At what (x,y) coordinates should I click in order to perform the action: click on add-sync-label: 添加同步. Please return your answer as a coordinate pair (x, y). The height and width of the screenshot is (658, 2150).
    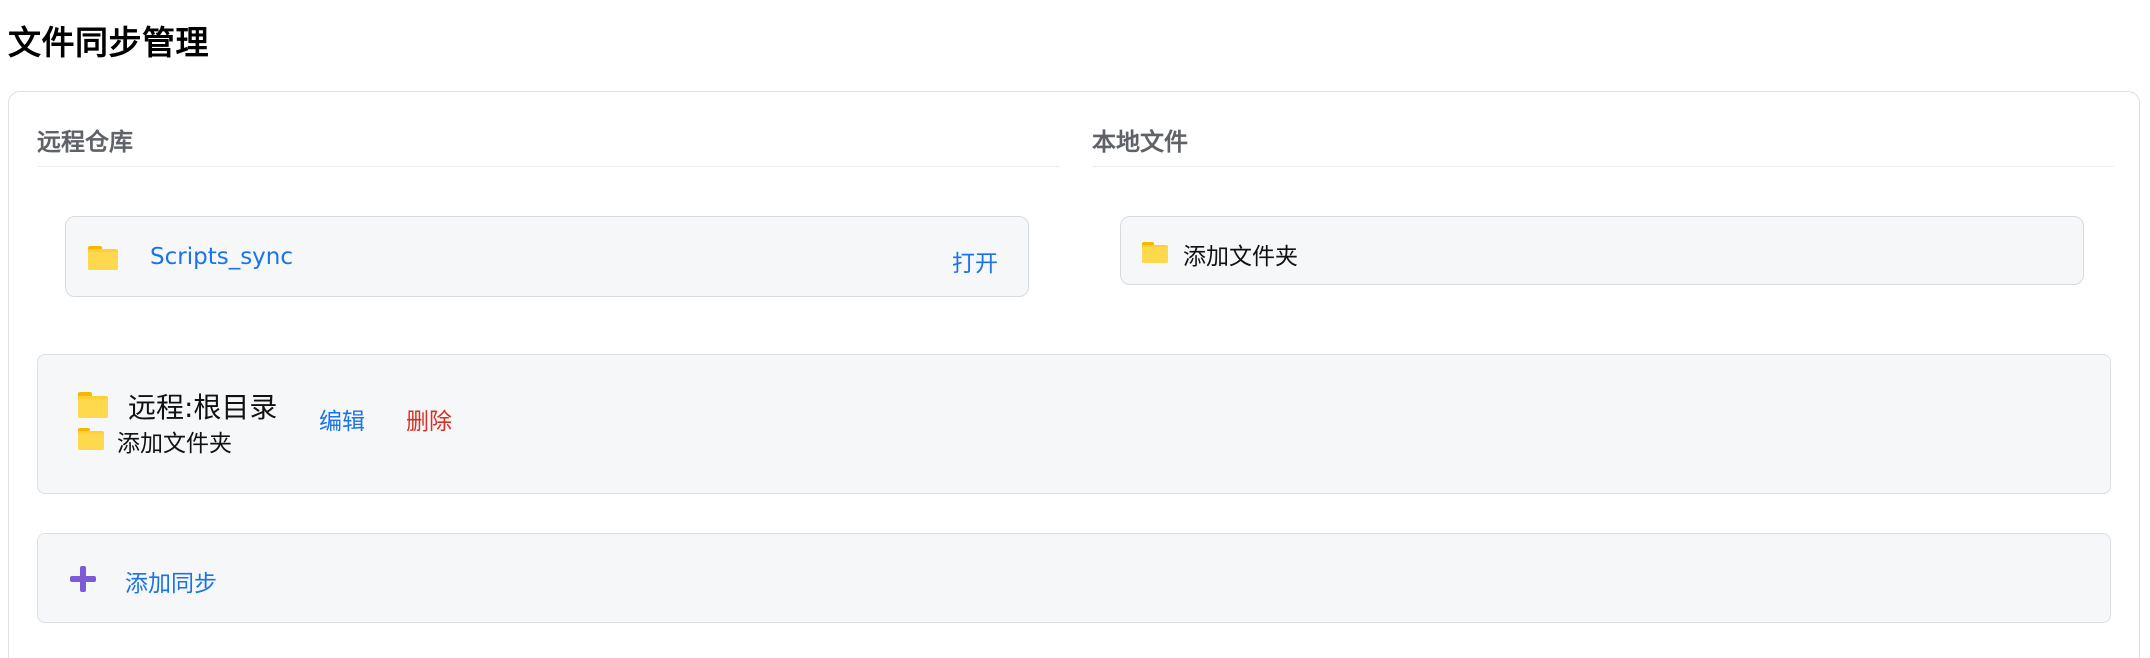
    Looking at the image, I should click on (171, 584).